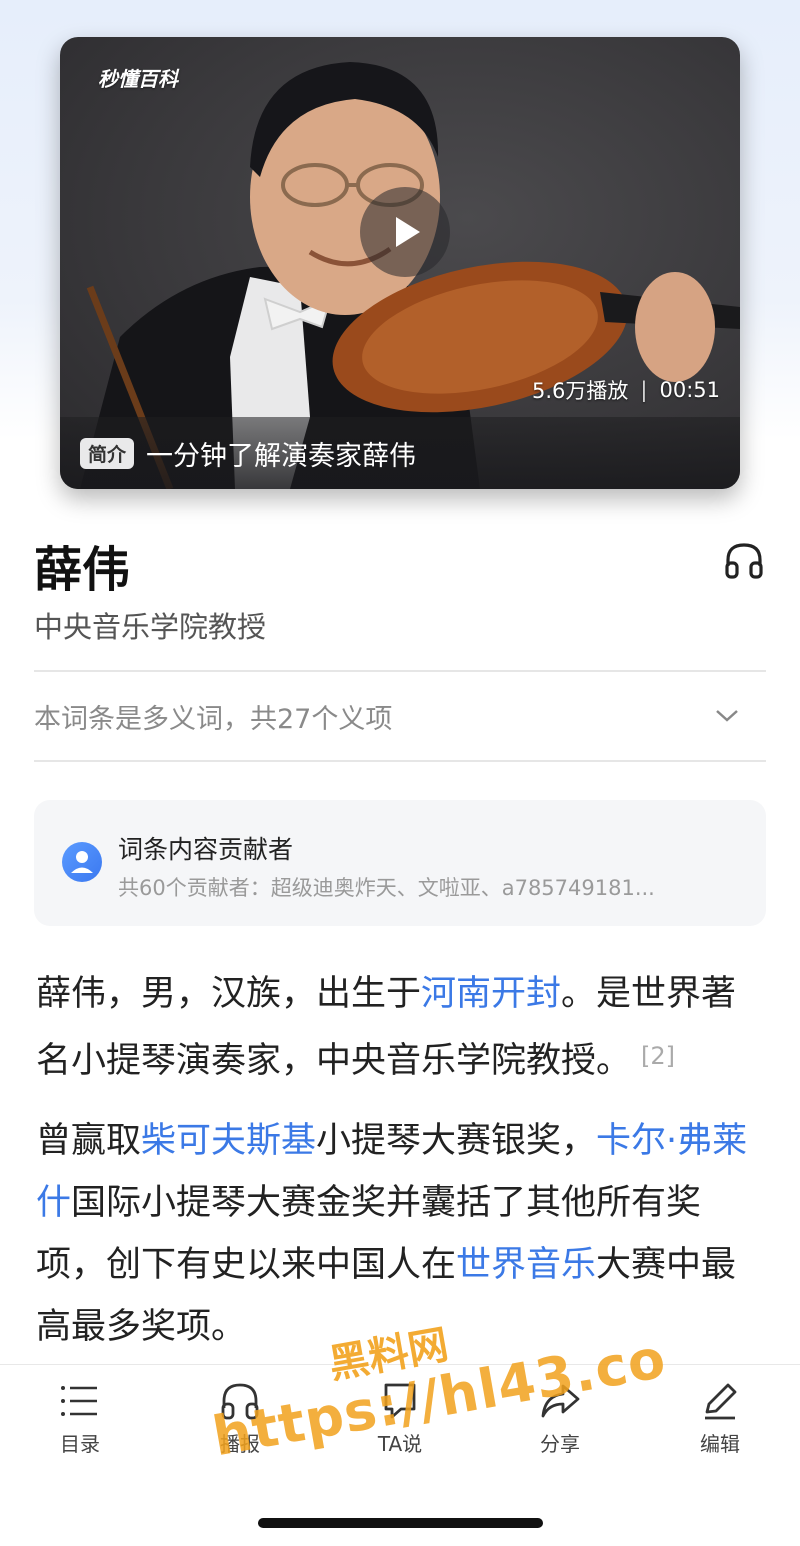  Describe the element at coordinates (456, 1141) in the screenshot. I see `paragraph-text: 小提琴大赛银奖，` at that location.